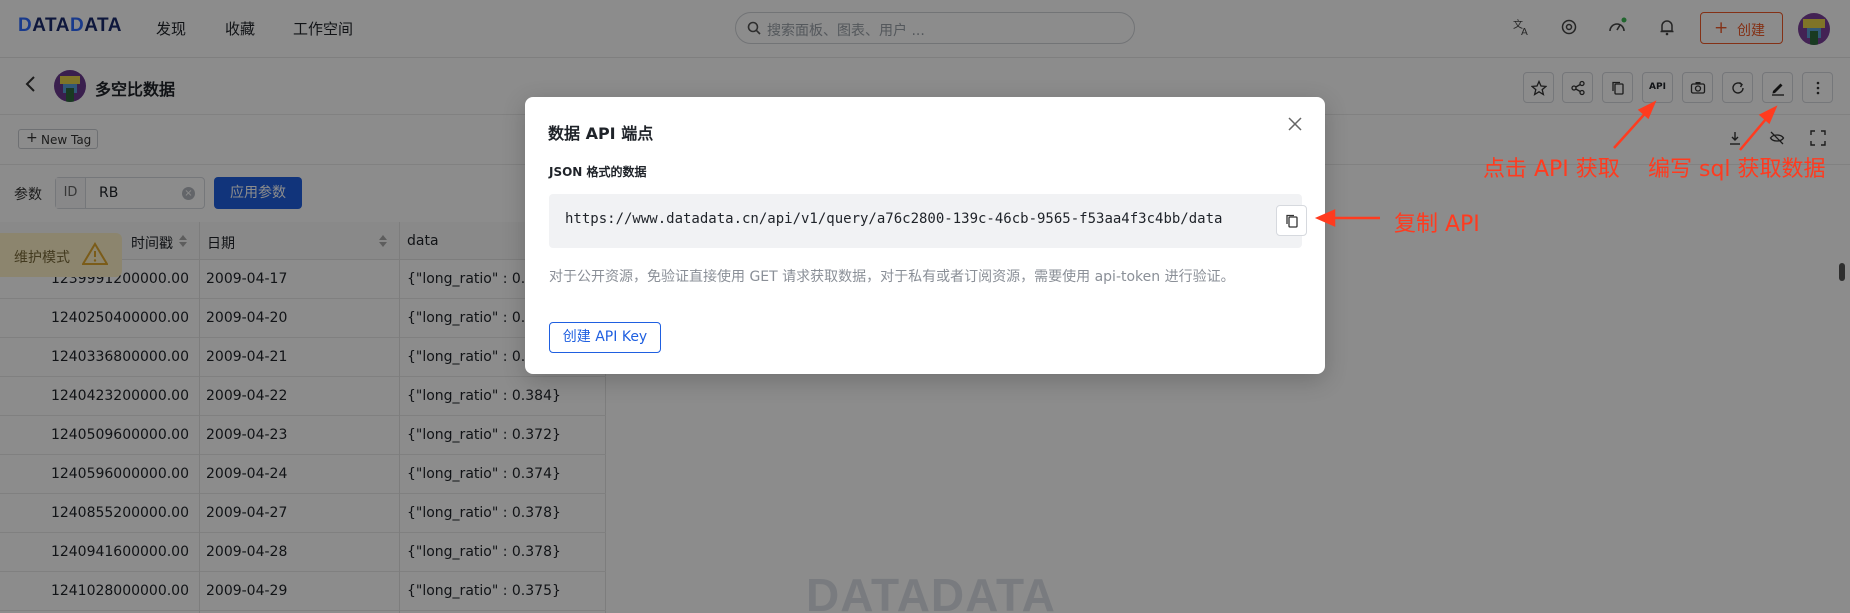 Image resolution: width=1850 pixels, height=613 pixels. I want to click on annotation-arrows, so click(1546, 163).